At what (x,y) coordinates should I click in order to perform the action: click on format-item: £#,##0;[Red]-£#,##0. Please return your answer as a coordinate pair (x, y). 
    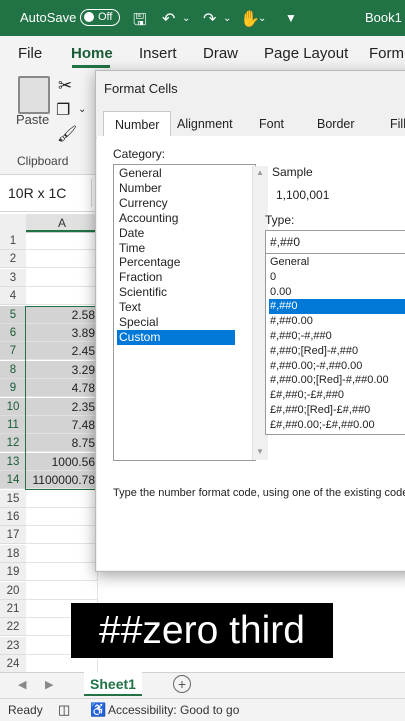
    Looking at the image, I should click on (337, 410).